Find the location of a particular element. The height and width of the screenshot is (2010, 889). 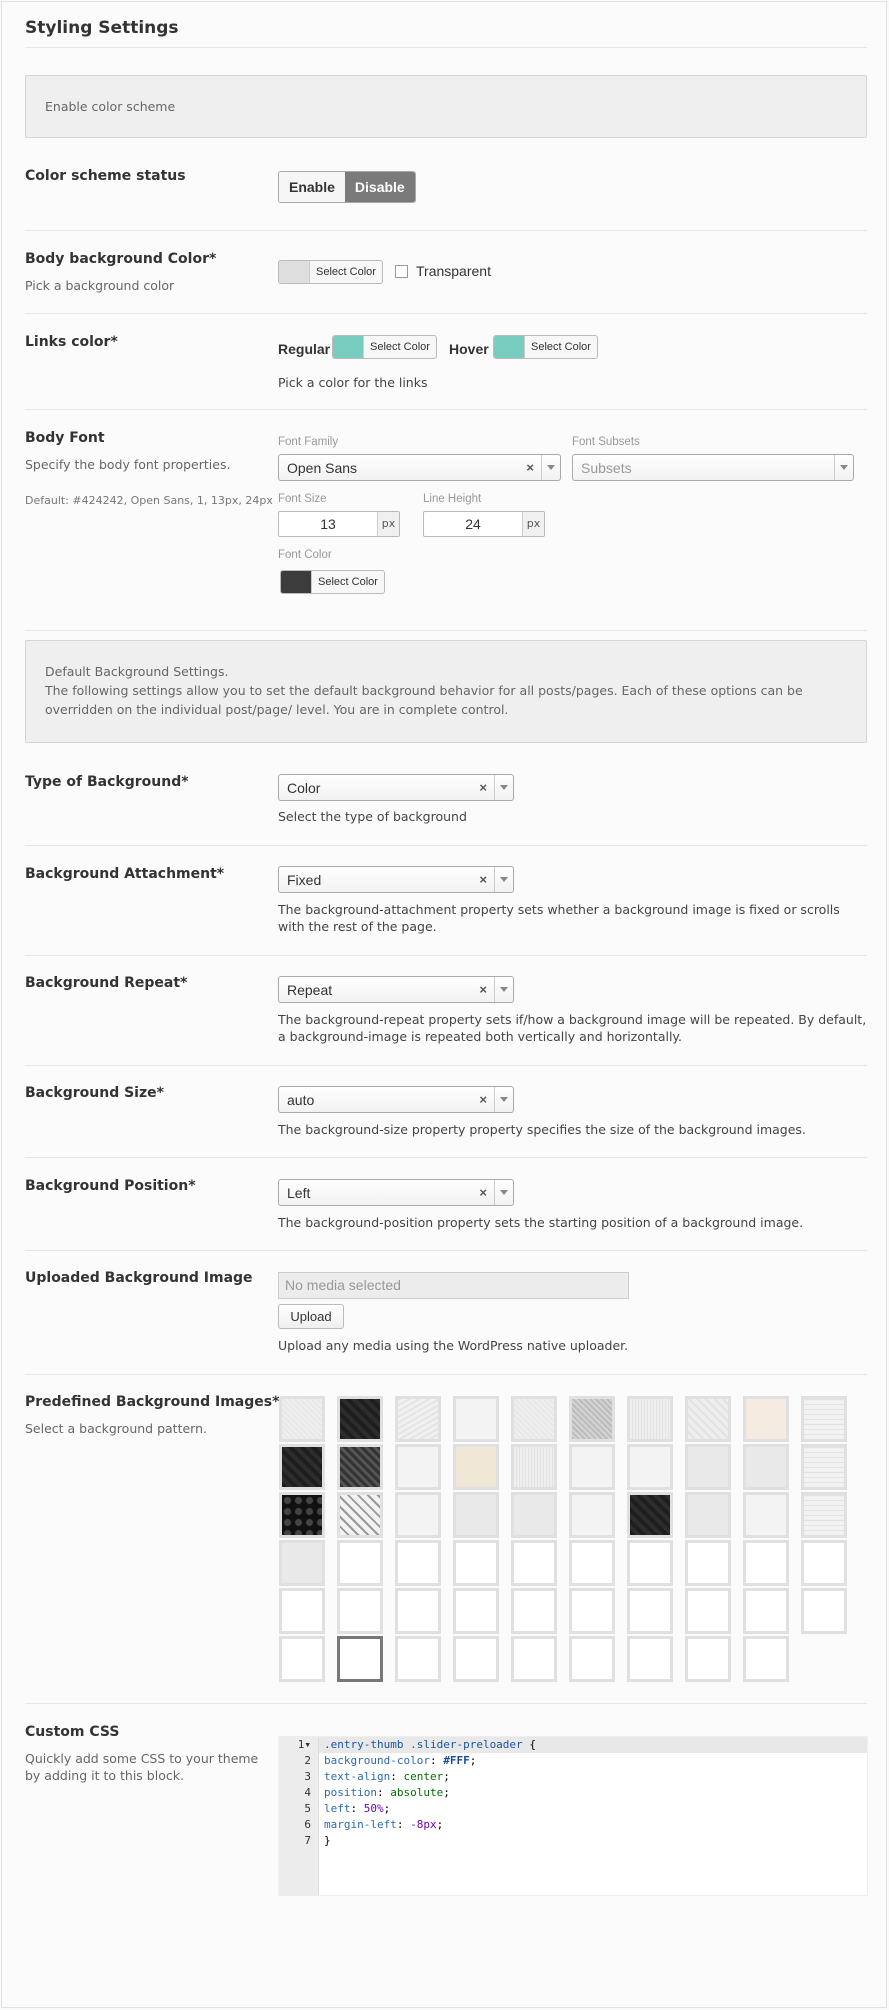

font-subsets-select: Subsets is located at coordinates (713, 467).